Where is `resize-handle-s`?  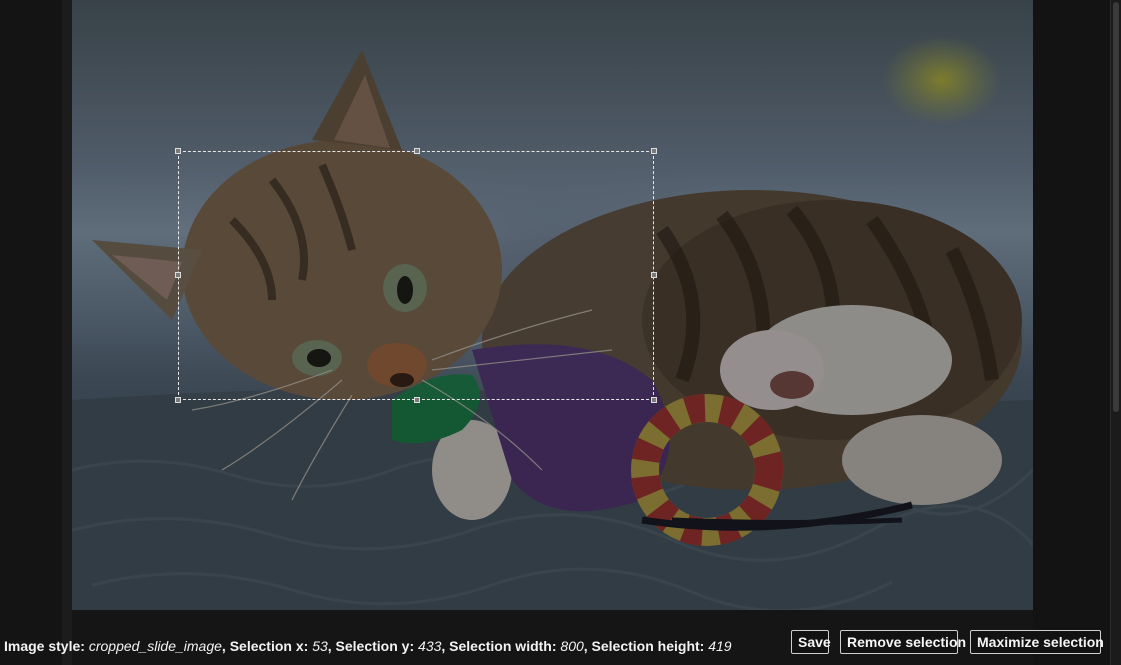
resize-handle-s is located at coordinates (417, 400).